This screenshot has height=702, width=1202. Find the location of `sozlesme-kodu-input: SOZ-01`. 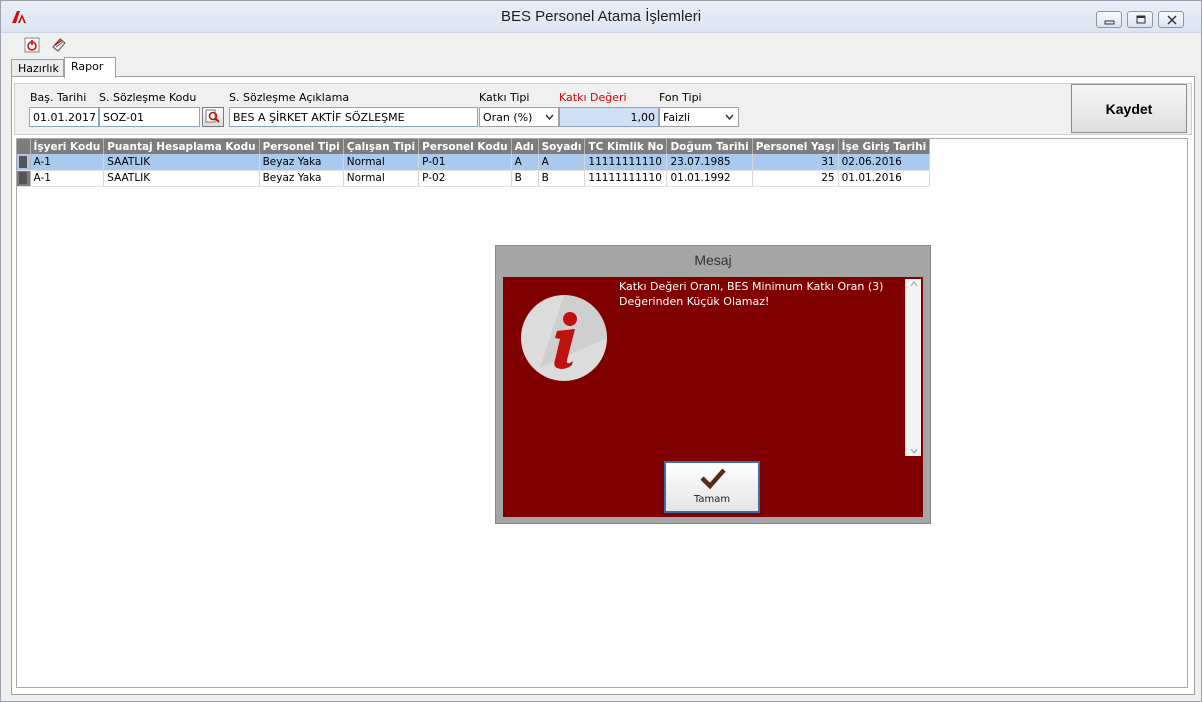

sozlesme-kodu-input: SOZ-01 is located at coordinates (149, 117).